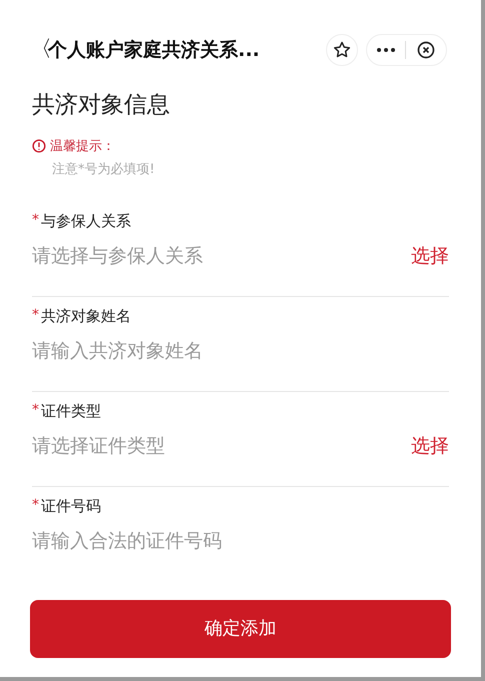 This screenshot has height=681, width=485. Describe the element at coordinates (101, 105) in the screenshot. I see `section-heading: 共济对象信息` at that location.